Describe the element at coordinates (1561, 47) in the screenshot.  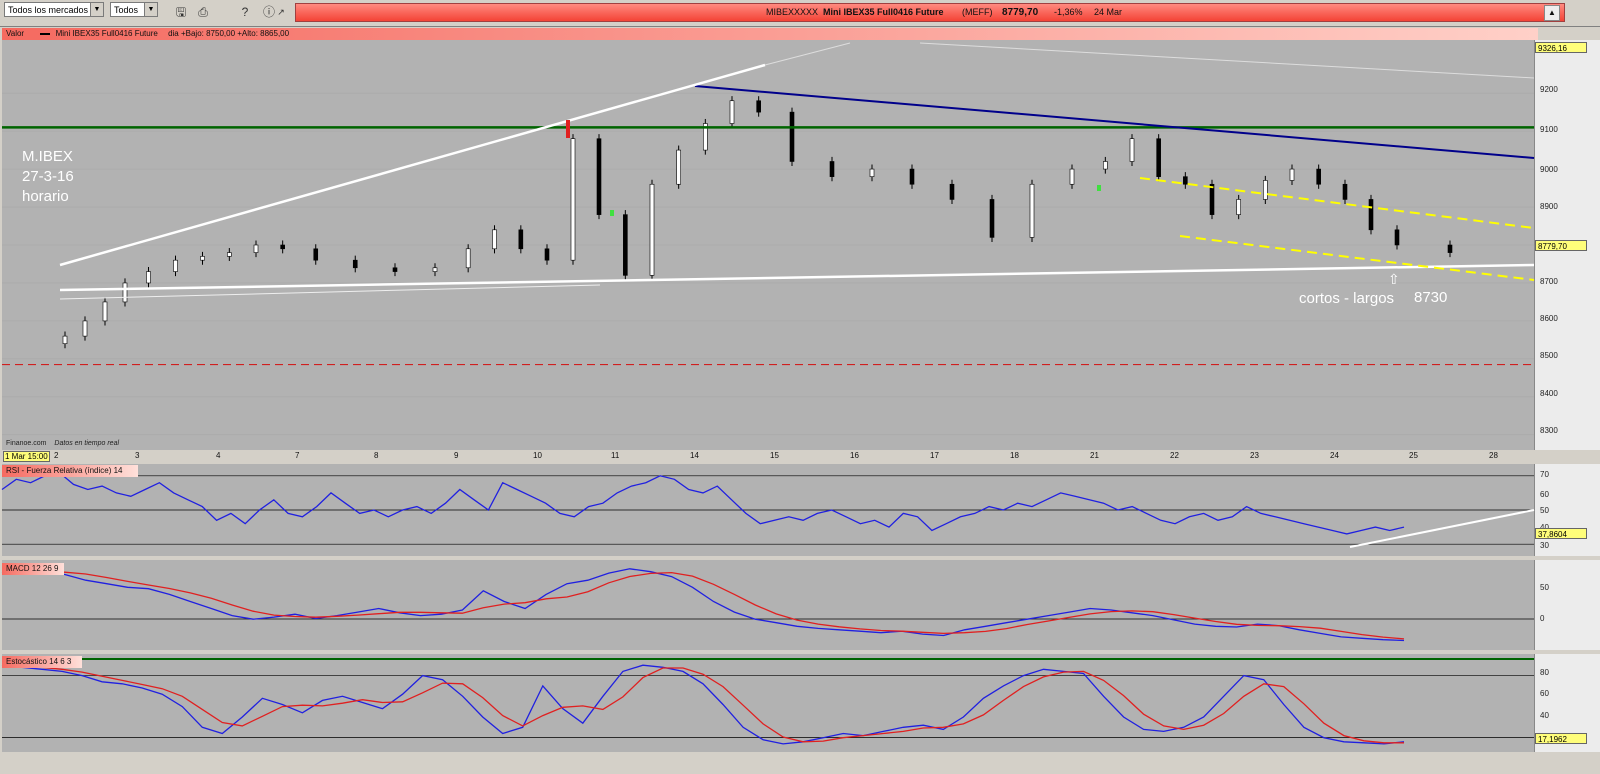
I see `top-value-box: 9326,16` at that location.